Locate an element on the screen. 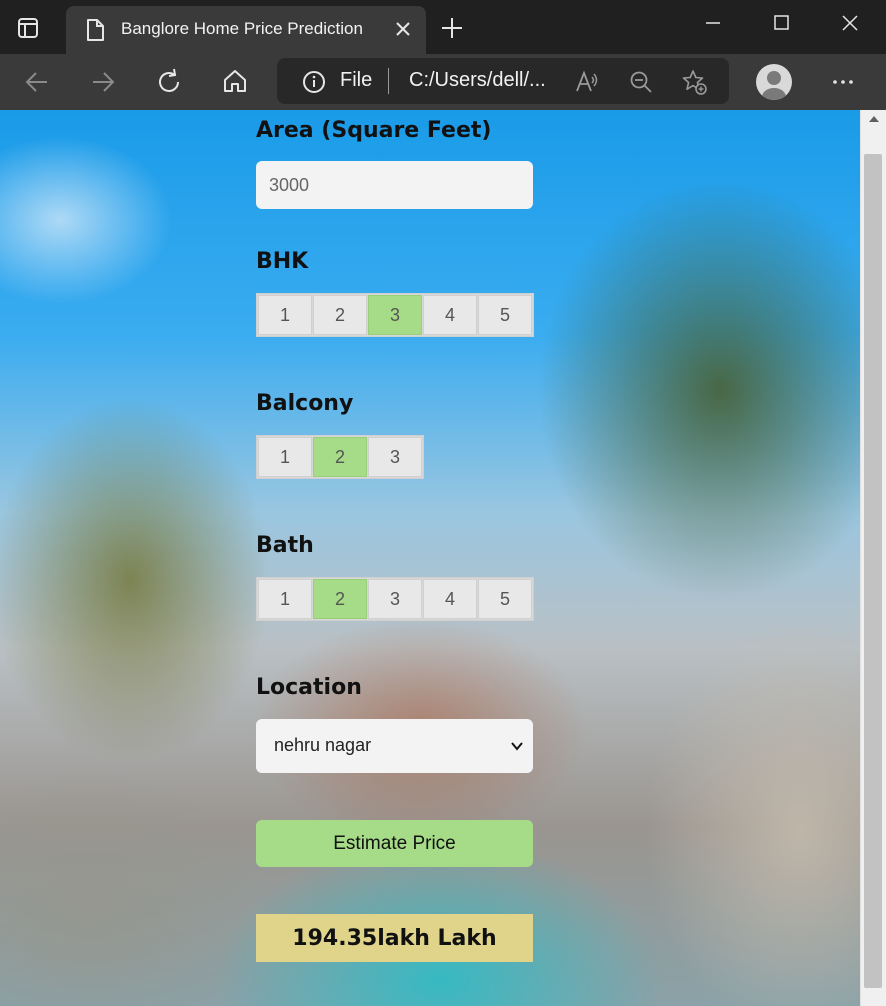  refresh-icon is located at coordinates (169, 82).